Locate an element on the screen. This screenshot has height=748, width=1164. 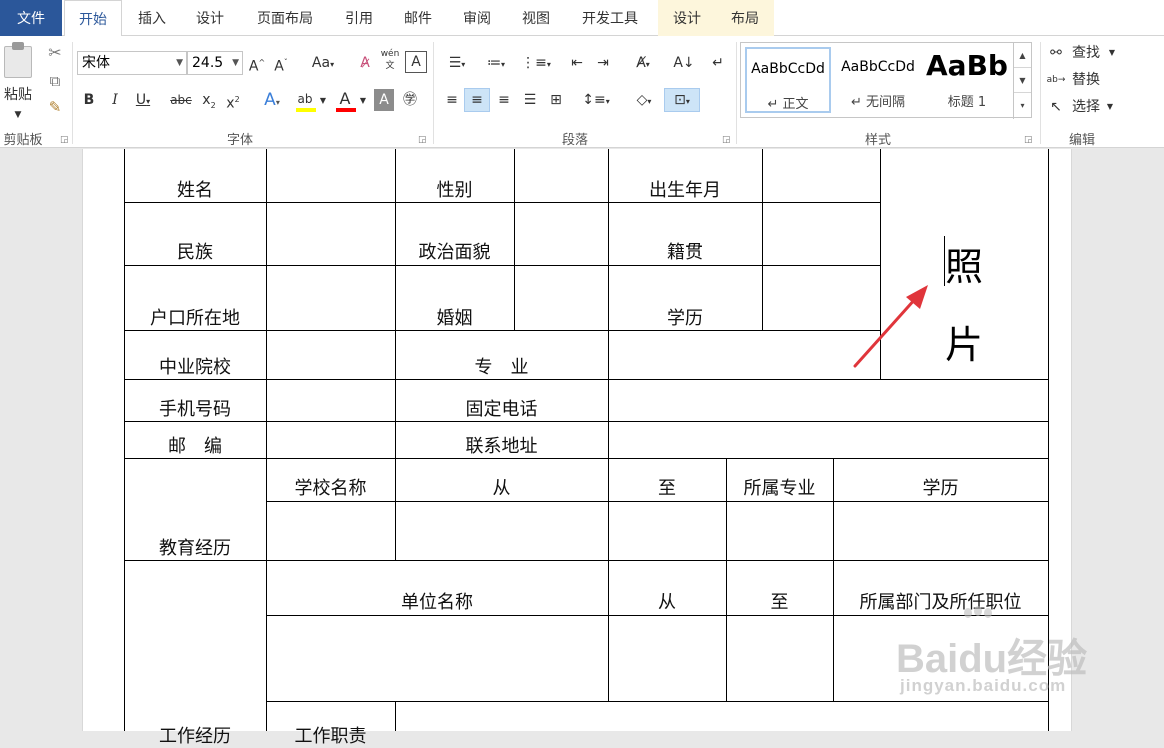
font-color-button: A ▼ is located at coordinates (351, 100).